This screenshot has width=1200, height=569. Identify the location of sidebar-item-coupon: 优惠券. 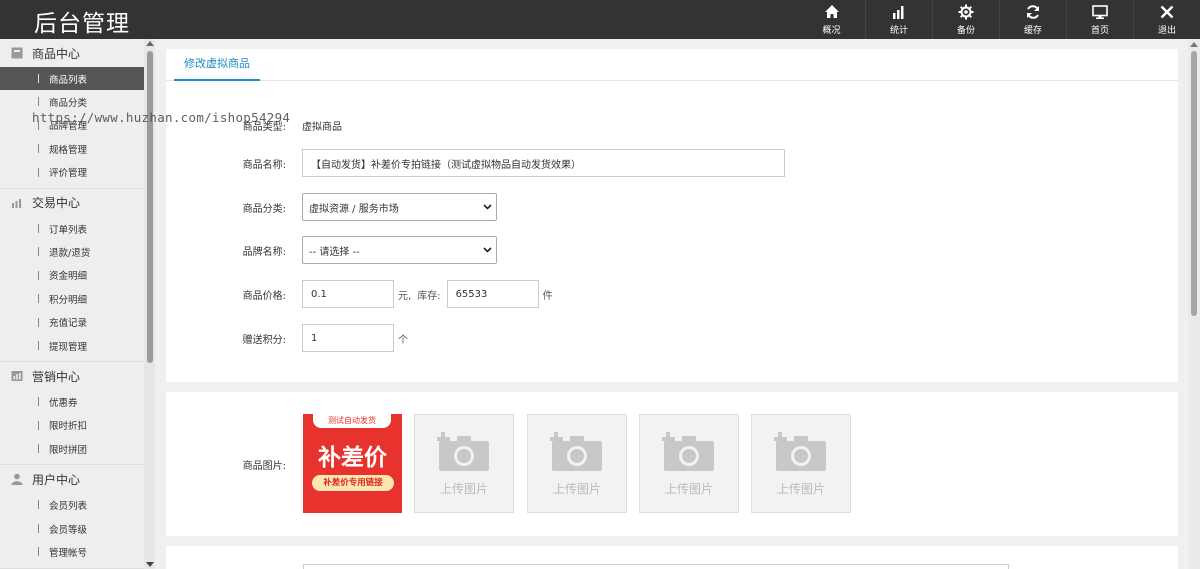
(72, 401).